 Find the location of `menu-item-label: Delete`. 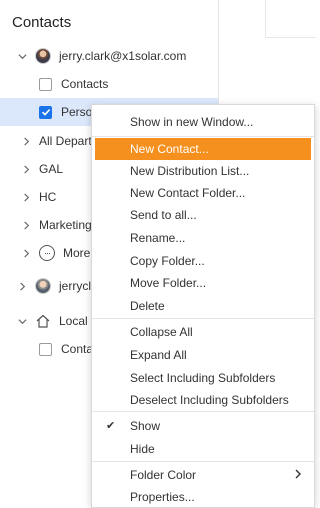

menu-item-label: Delete is located at coordinates (147, 306).